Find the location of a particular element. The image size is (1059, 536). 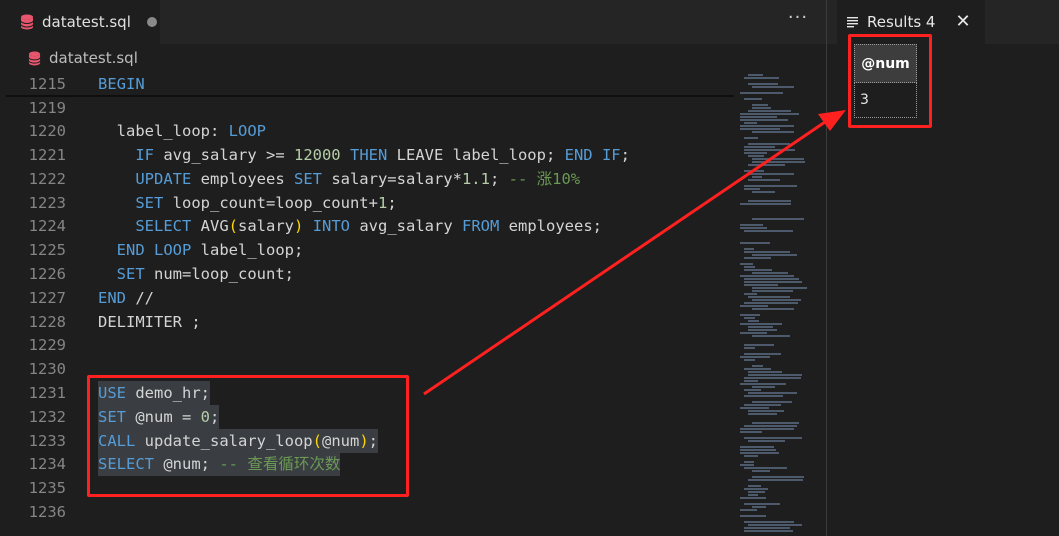

code-line: 1215 BEGIN is located at coordinates (367, 84).